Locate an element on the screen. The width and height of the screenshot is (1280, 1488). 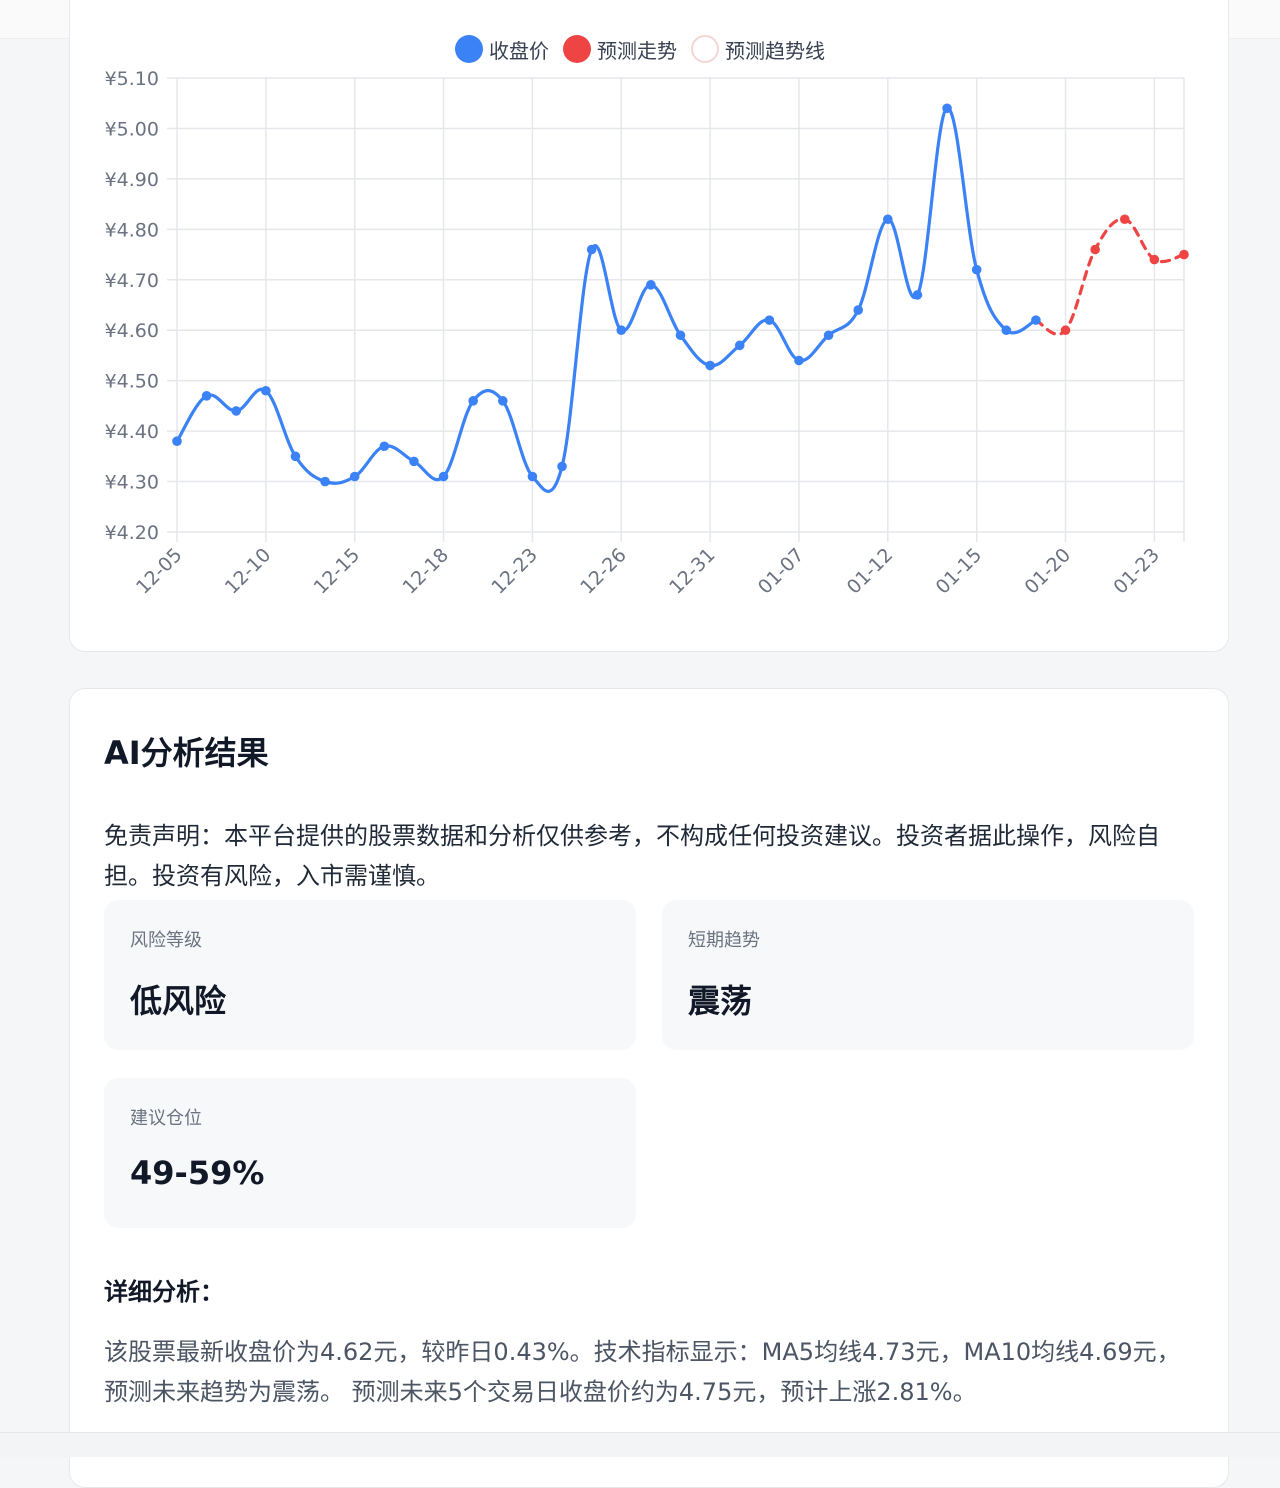
y-tick-label: ¥4.20 is located at coordinates (132, 533).